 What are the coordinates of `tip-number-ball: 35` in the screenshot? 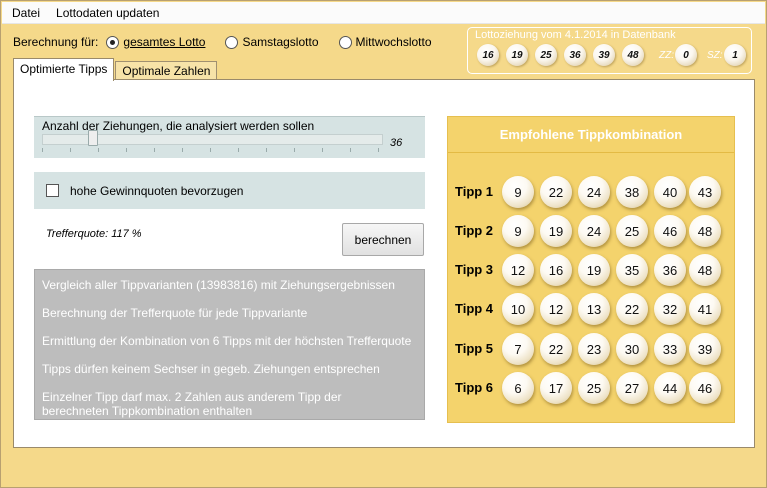 It's located at (632, 270).